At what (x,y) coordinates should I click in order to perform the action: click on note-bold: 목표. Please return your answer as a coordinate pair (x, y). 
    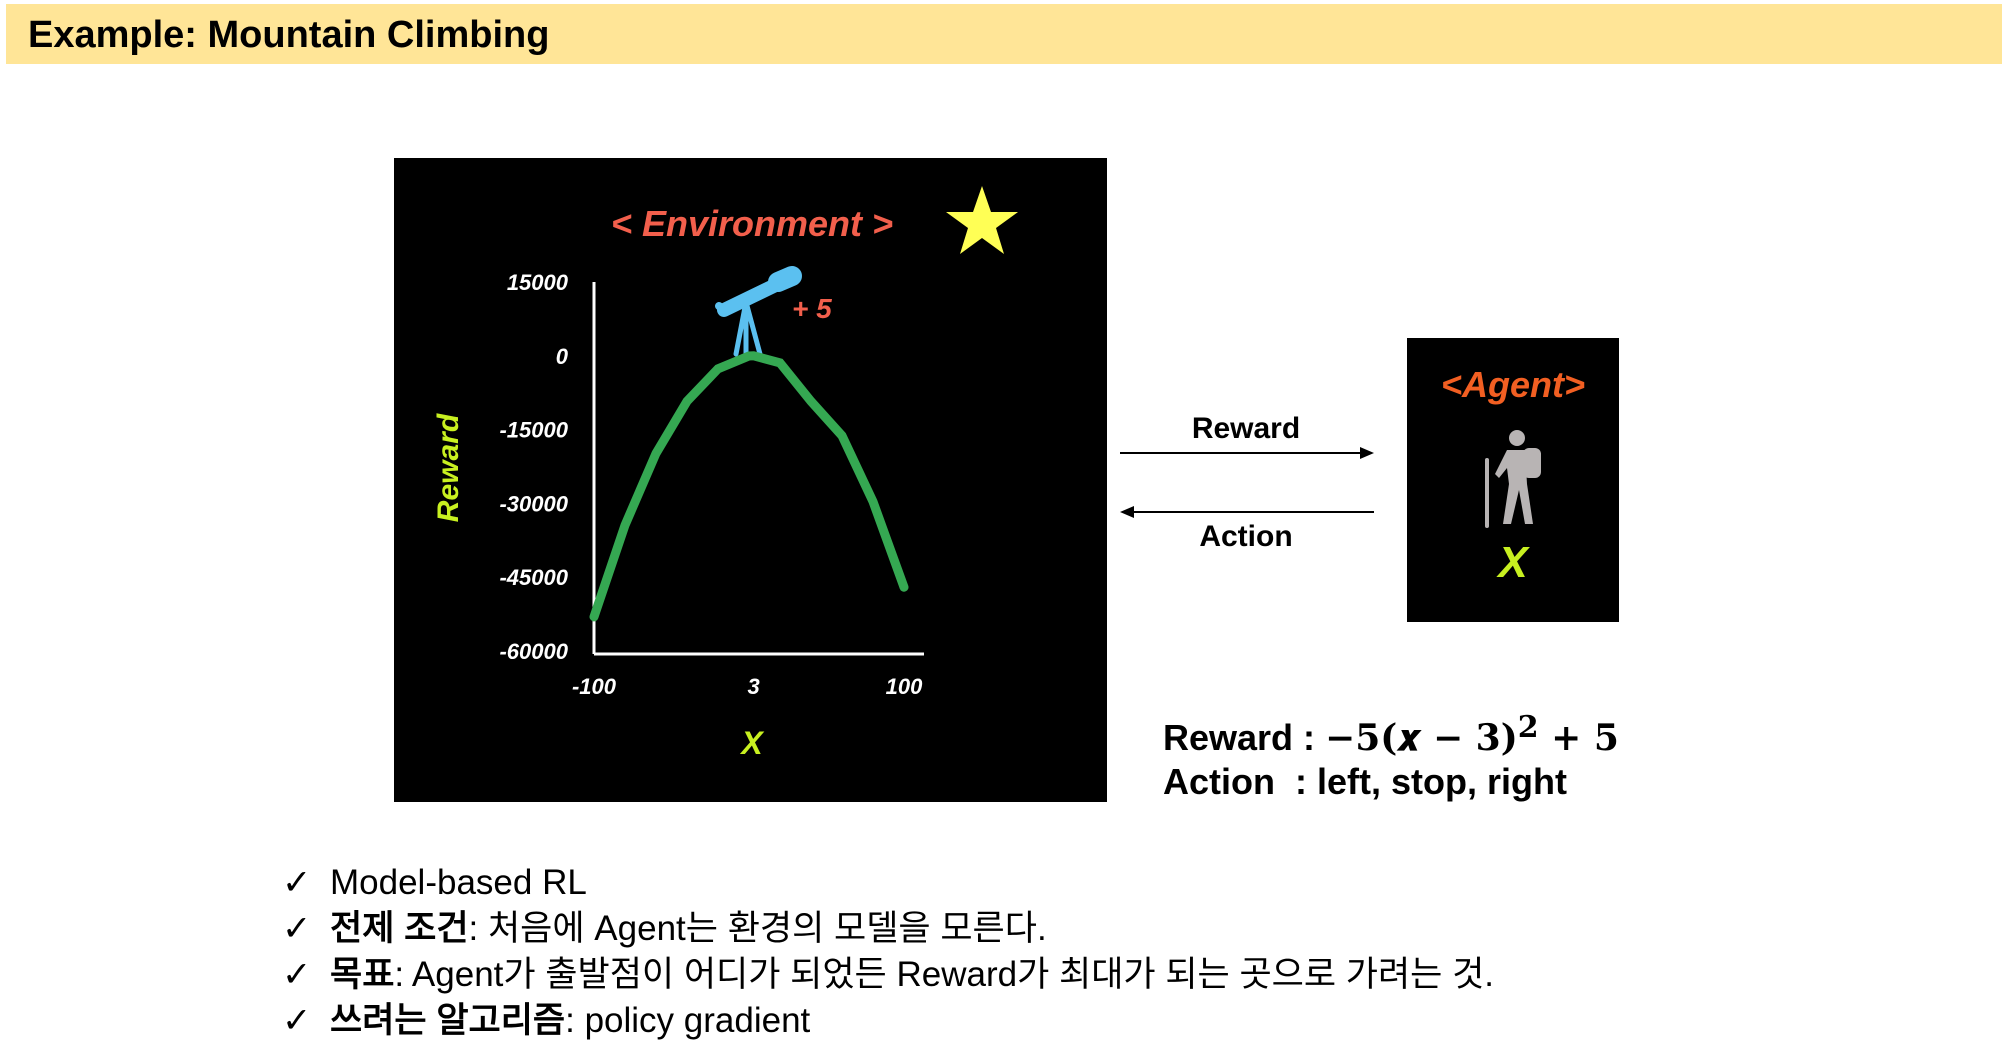
    Looking at the image, I should click on (362, 974).